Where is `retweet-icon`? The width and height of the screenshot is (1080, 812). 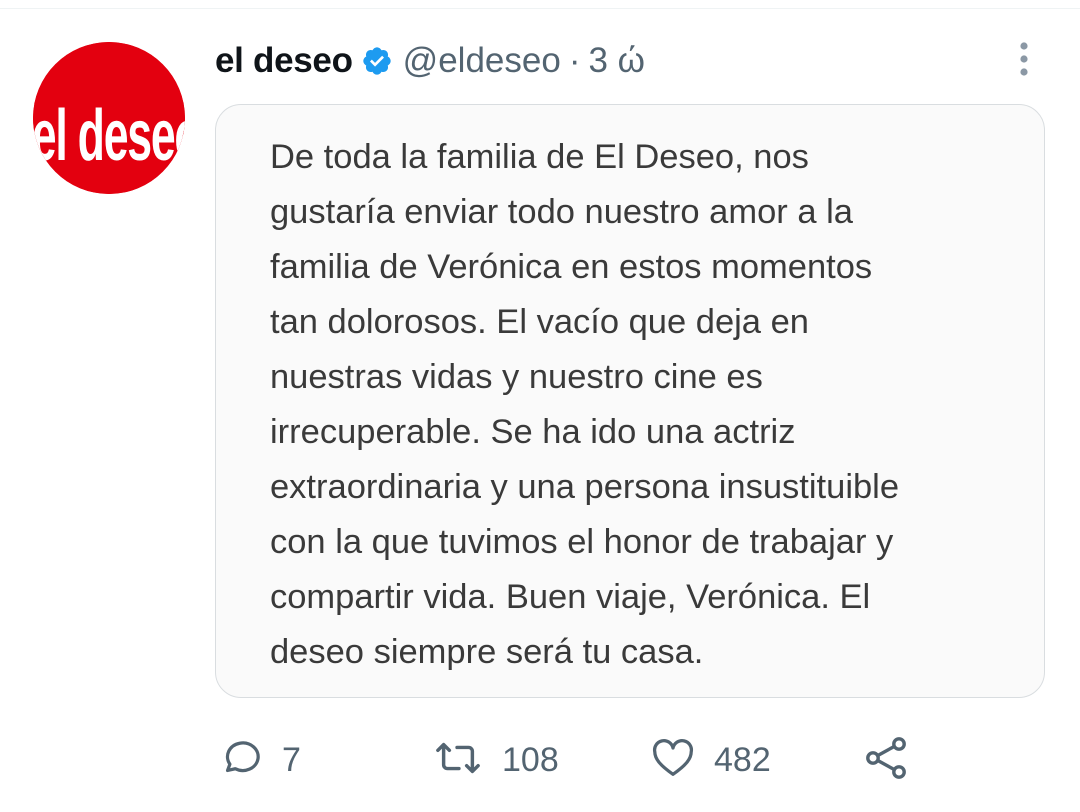
retweet-icon is located at coordinates (458, 760).